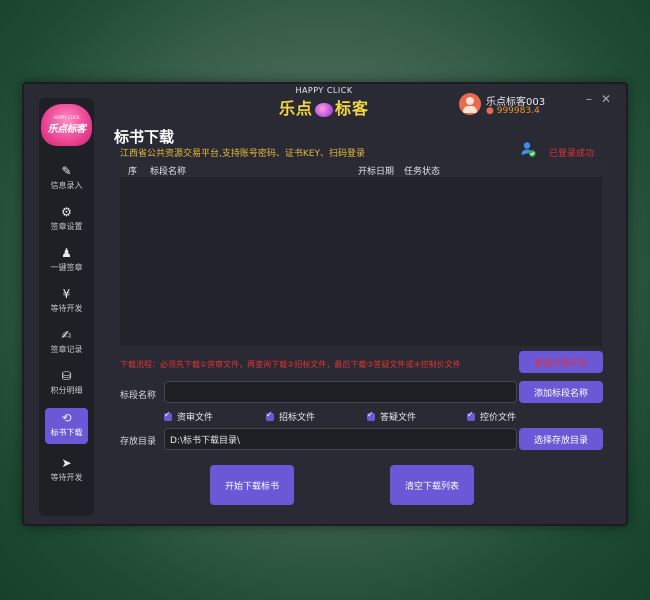 Image resolution: width=650 pixels, height=600 pixels. I want to click on user-check-icon, so click(528, 149).